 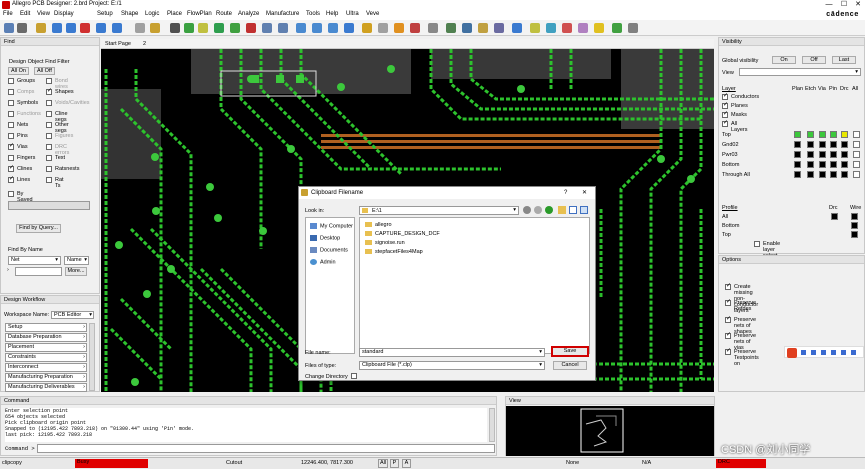 What do you see at coordinates (406, 463) in the screenshot?
I see `status-a-button: A` at bounding box center [406, 463].